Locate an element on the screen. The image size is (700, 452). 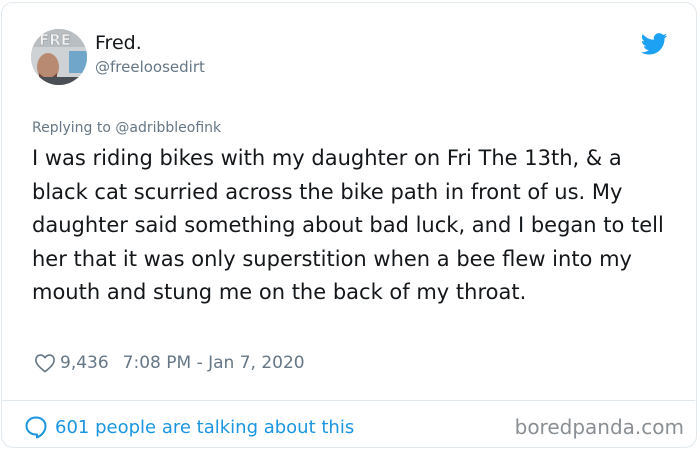
avatar: FRE is located at coordinates (59, 57).